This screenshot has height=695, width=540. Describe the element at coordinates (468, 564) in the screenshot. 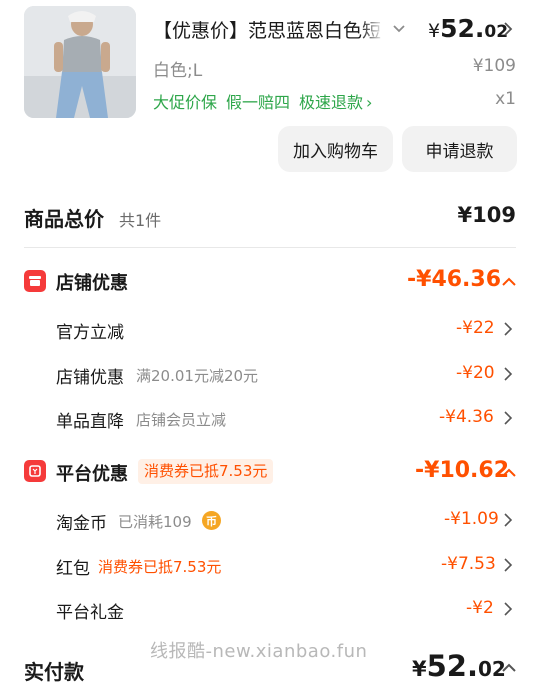

I see `platform-item-value: -¥7.53` at that location.